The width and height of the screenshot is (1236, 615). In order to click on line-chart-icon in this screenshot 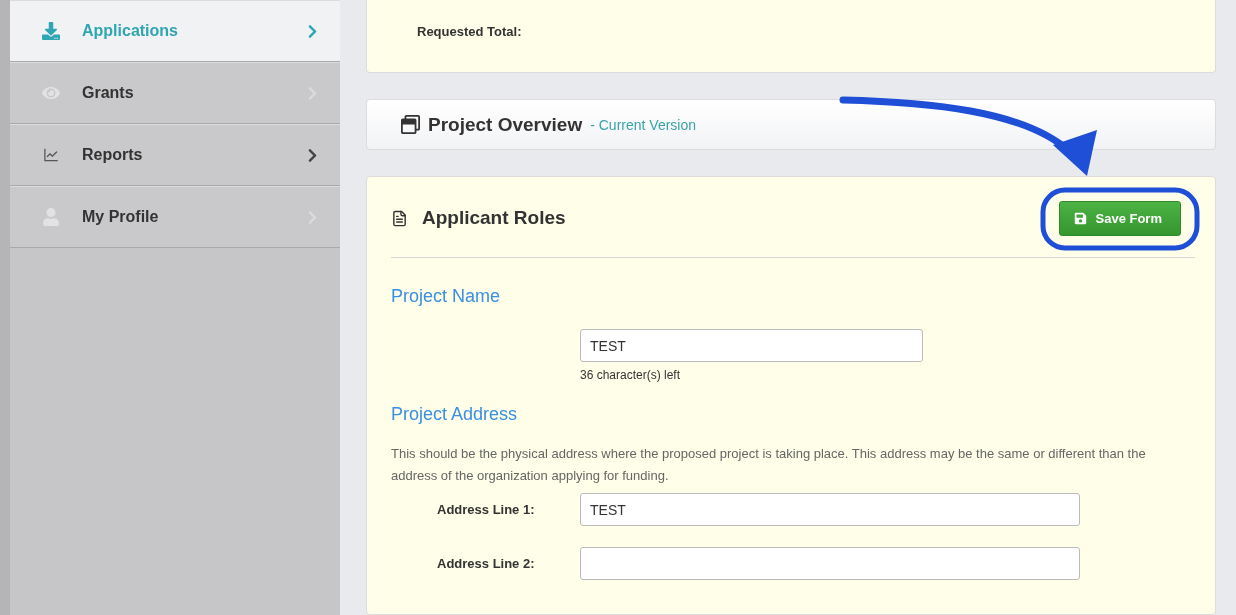, I will do `click(51, 155)`.